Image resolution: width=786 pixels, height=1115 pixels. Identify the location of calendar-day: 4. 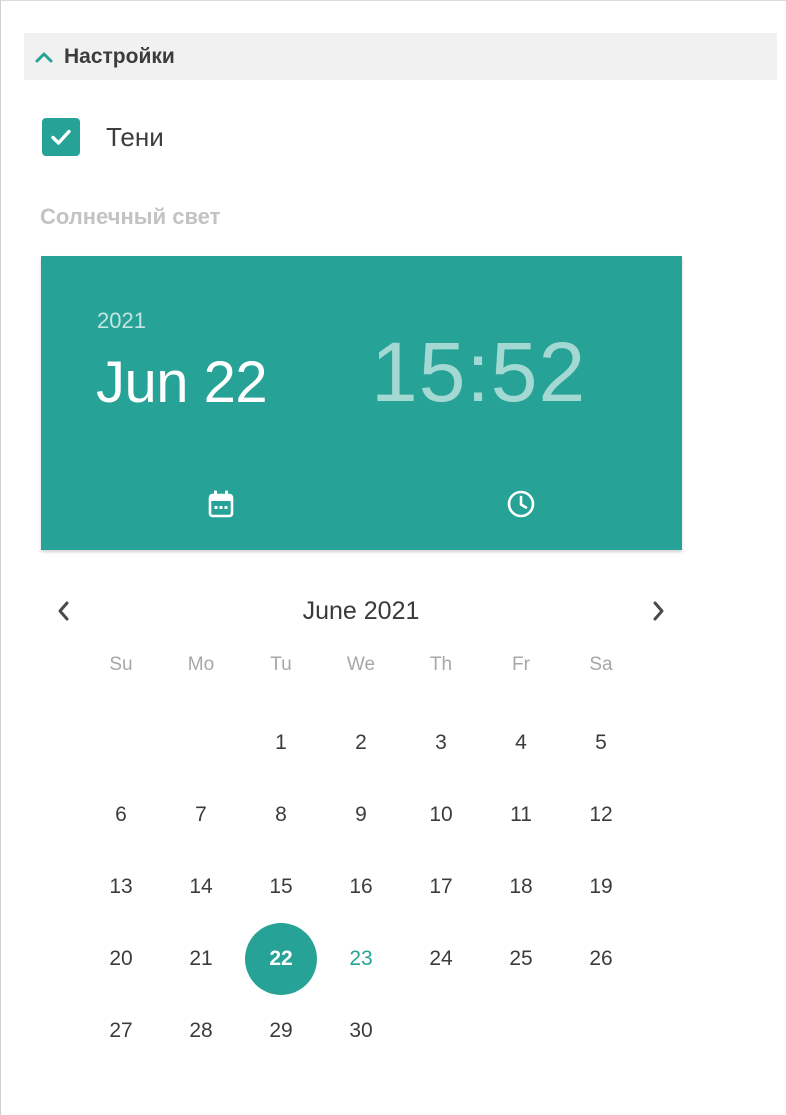
(521, 743).